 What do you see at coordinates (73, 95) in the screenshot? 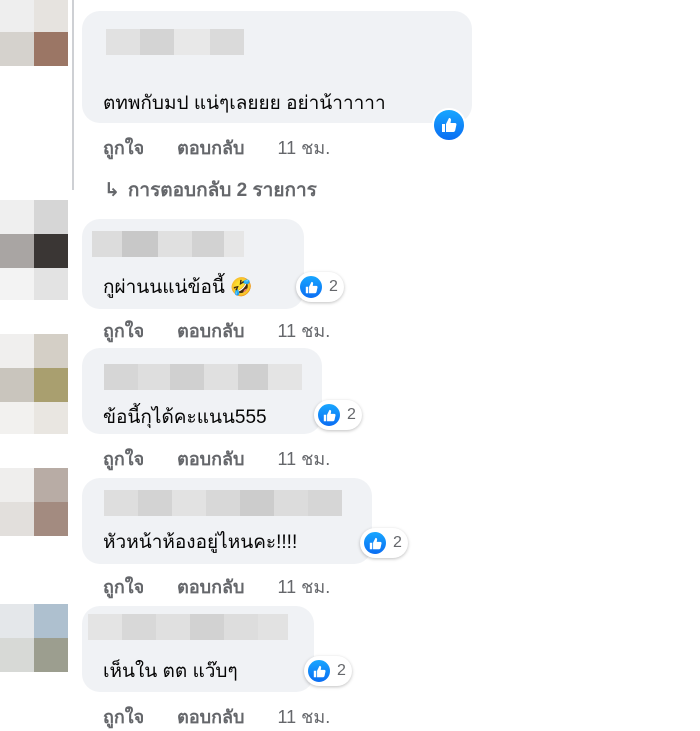
I see `thread-line` at bounding box center [73, 95].